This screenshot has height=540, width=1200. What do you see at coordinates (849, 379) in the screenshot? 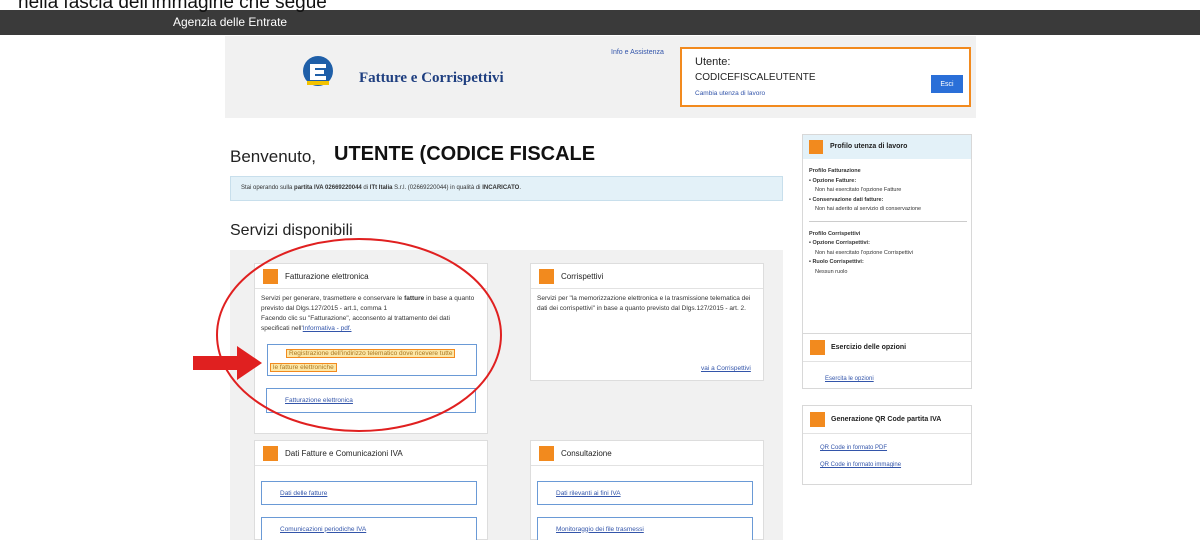
I see `esercita-opzioni-link: Esercita le opzioni` at bounding box center [849, 379].